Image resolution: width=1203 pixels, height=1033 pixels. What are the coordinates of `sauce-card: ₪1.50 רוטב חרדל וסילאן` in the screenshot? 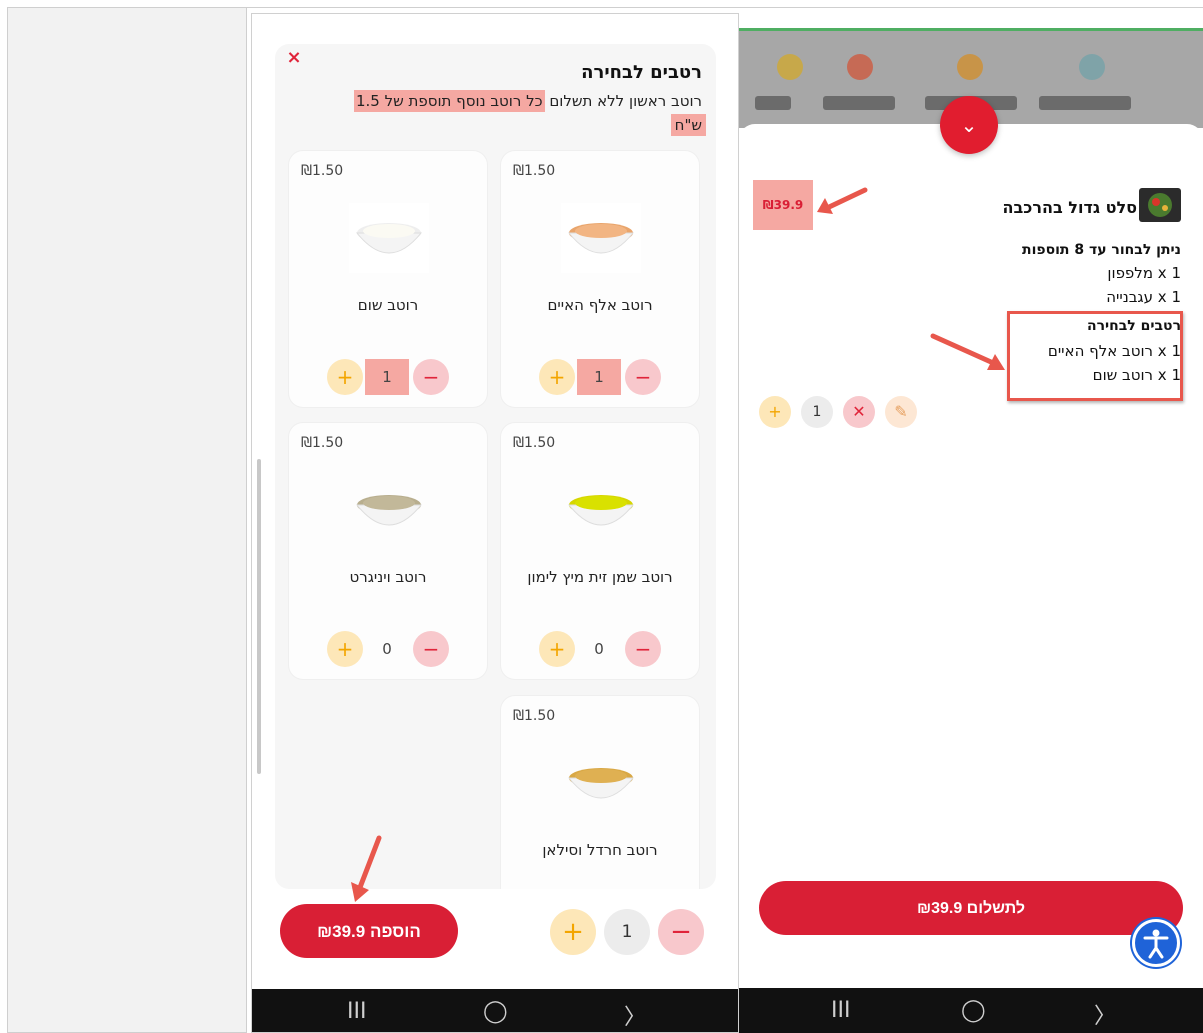 It's located at (600, 792).